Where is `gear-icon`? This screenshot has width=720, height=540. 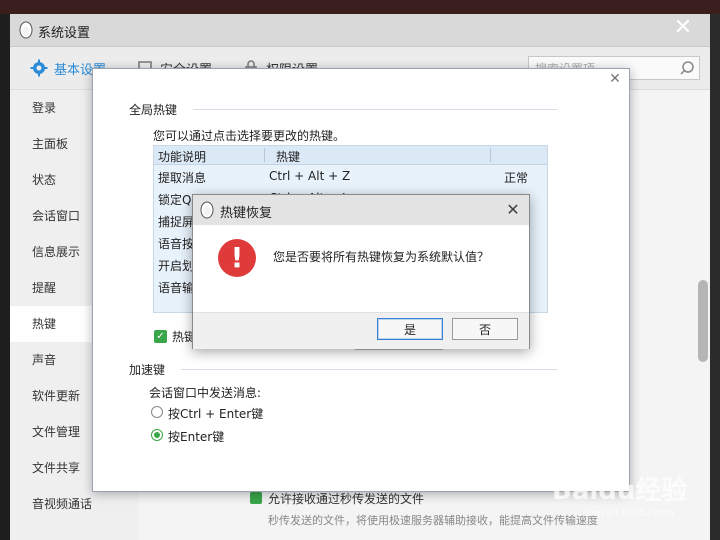 gear-icon is located at coordinates (39, 68).